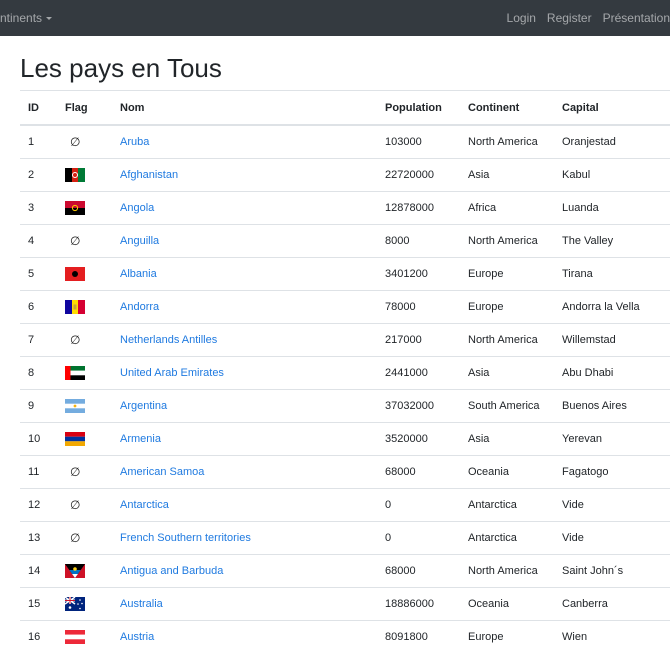  Describe the element at coordinates (244, 406) in the screenshot. I see `cell-name: Argentina` at that location.